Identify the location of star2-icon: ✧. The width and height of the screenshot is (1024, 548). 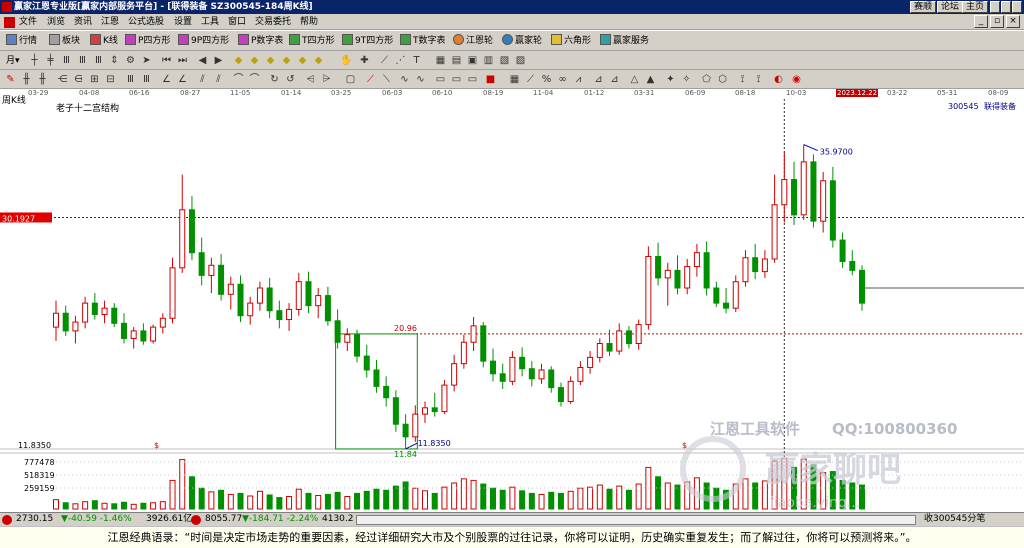
(686, 79).